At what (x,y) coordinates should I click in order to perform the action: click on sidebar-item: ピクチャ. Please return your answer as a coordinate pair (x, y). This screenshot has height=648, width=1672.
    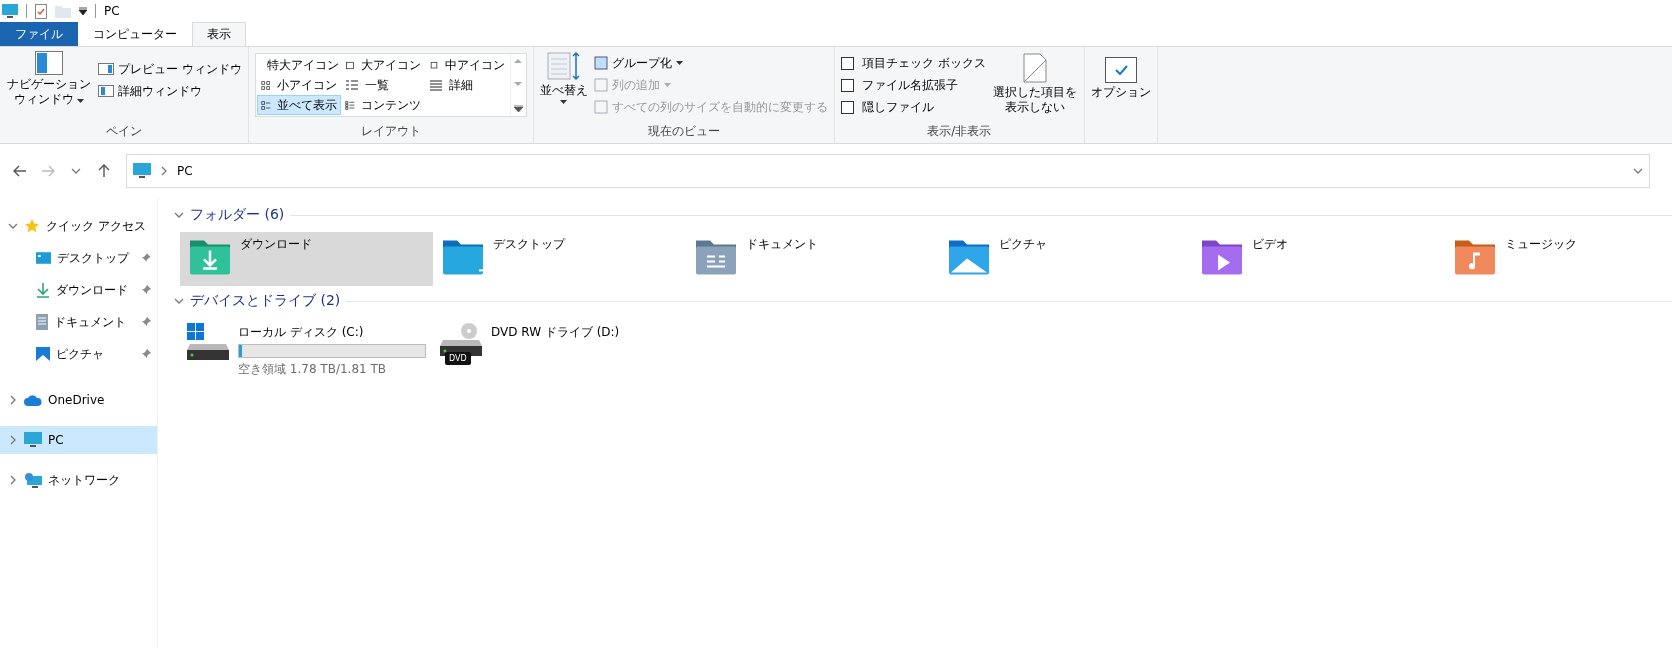
    Looking at the image, I should click on (78, 354).